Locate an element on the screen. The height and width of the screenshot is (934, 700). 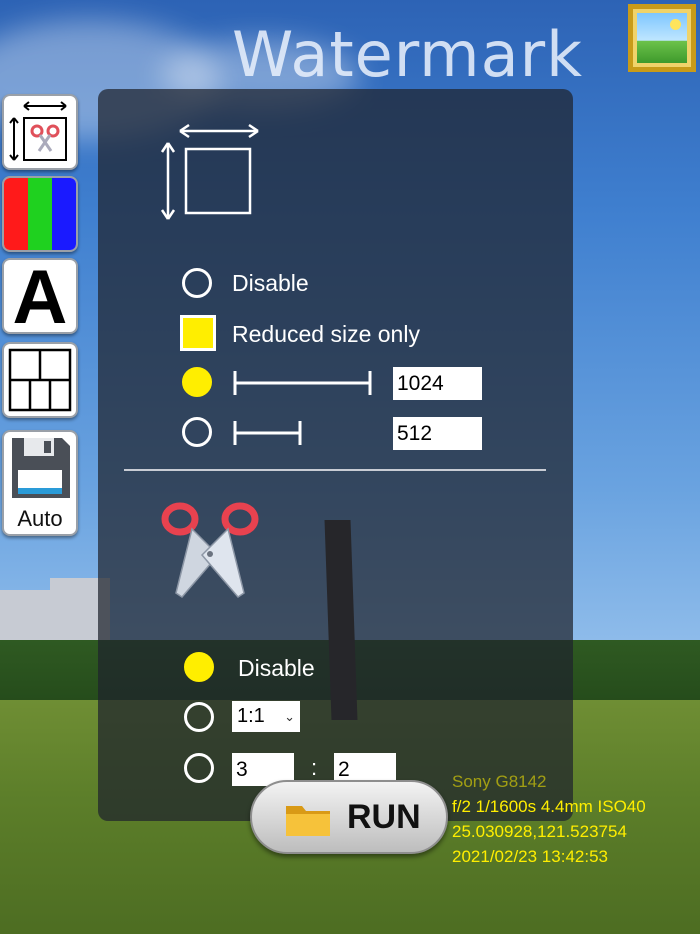
resize-scissors-icon is located at coordinates (38, 131).